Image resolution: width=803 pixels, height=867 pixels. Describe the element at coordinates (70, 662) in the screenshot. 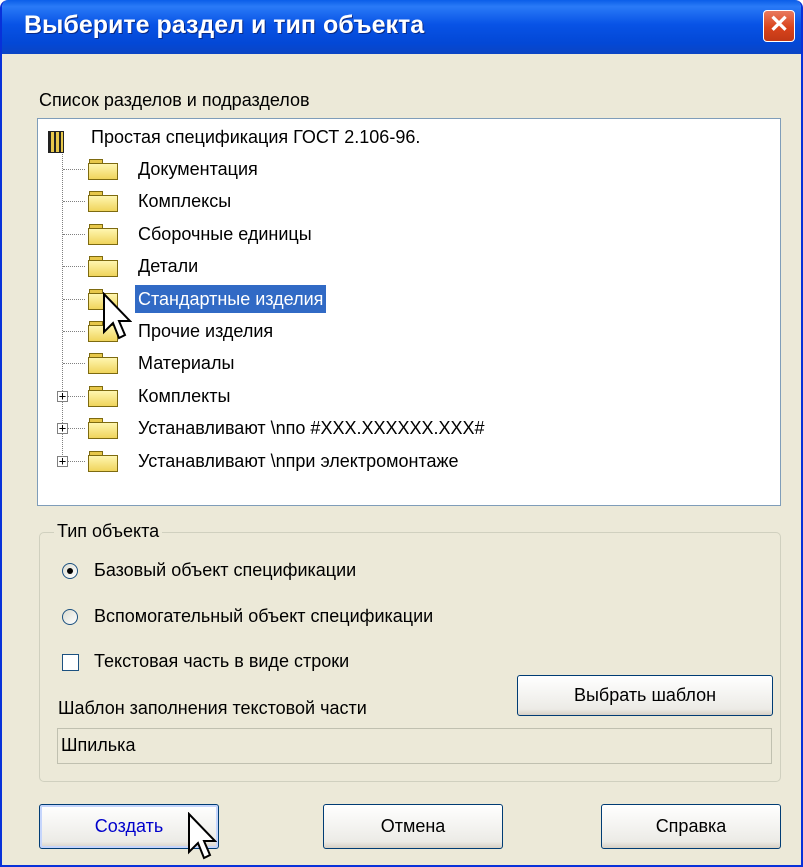

I see `text-line-checkbox` at that location.